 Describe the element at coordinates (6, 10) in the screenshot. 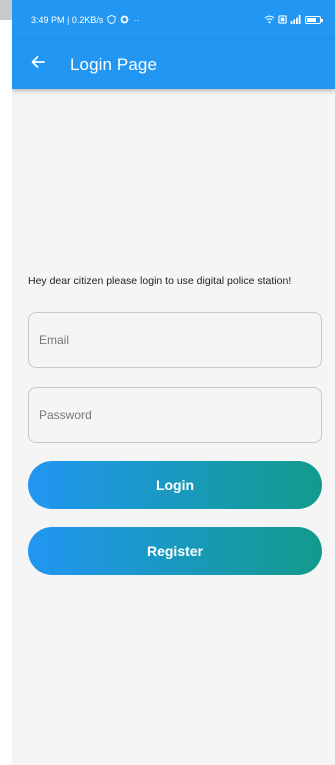

I see `left-edge-corner` at that location.